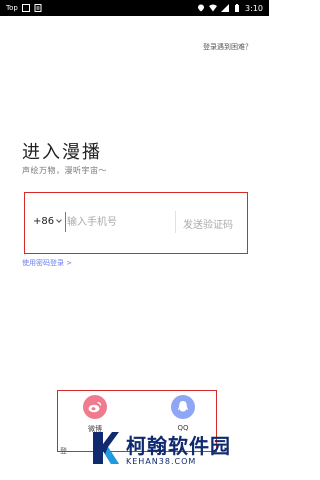  Describe the element at coordinates (213, 8) in the screenshot. I see `wifi-icon` at that location.